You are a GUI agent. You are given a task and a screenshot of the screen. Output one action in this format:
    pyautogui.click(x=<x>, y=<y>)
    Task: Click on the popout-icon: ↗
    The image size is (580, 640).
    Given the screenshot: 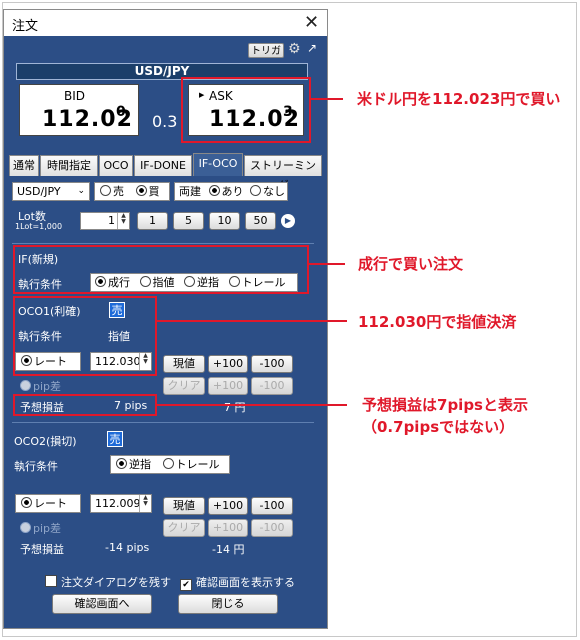 What is the action you would take?
    pyautogui.click(x=312, y=48)
    